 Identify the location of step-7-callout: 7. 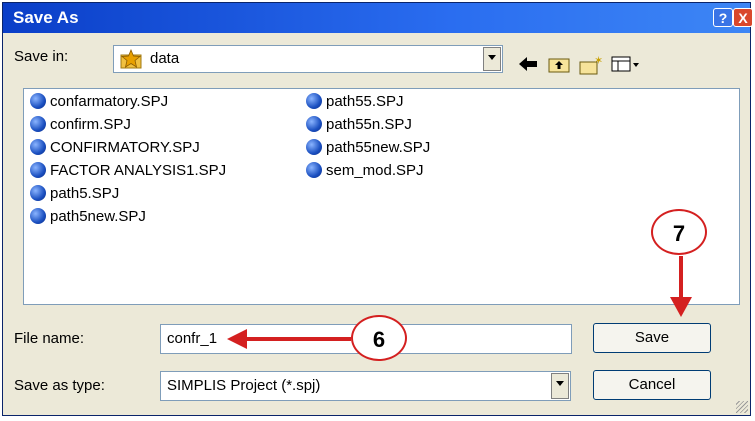
(679, 232).